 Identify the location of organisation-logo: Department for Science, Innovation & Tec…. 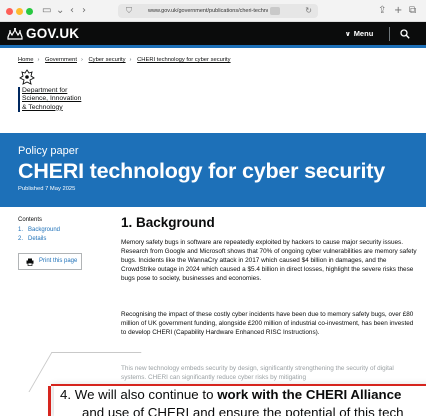
(53, 90).